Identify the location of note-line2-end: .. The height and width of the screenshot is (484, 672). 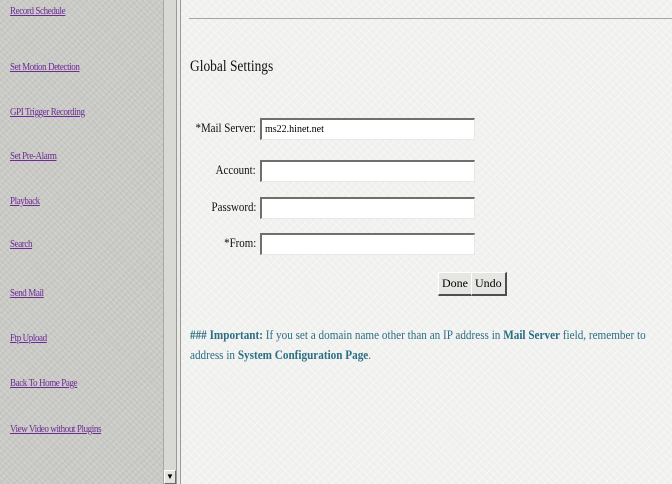
(370, 354).